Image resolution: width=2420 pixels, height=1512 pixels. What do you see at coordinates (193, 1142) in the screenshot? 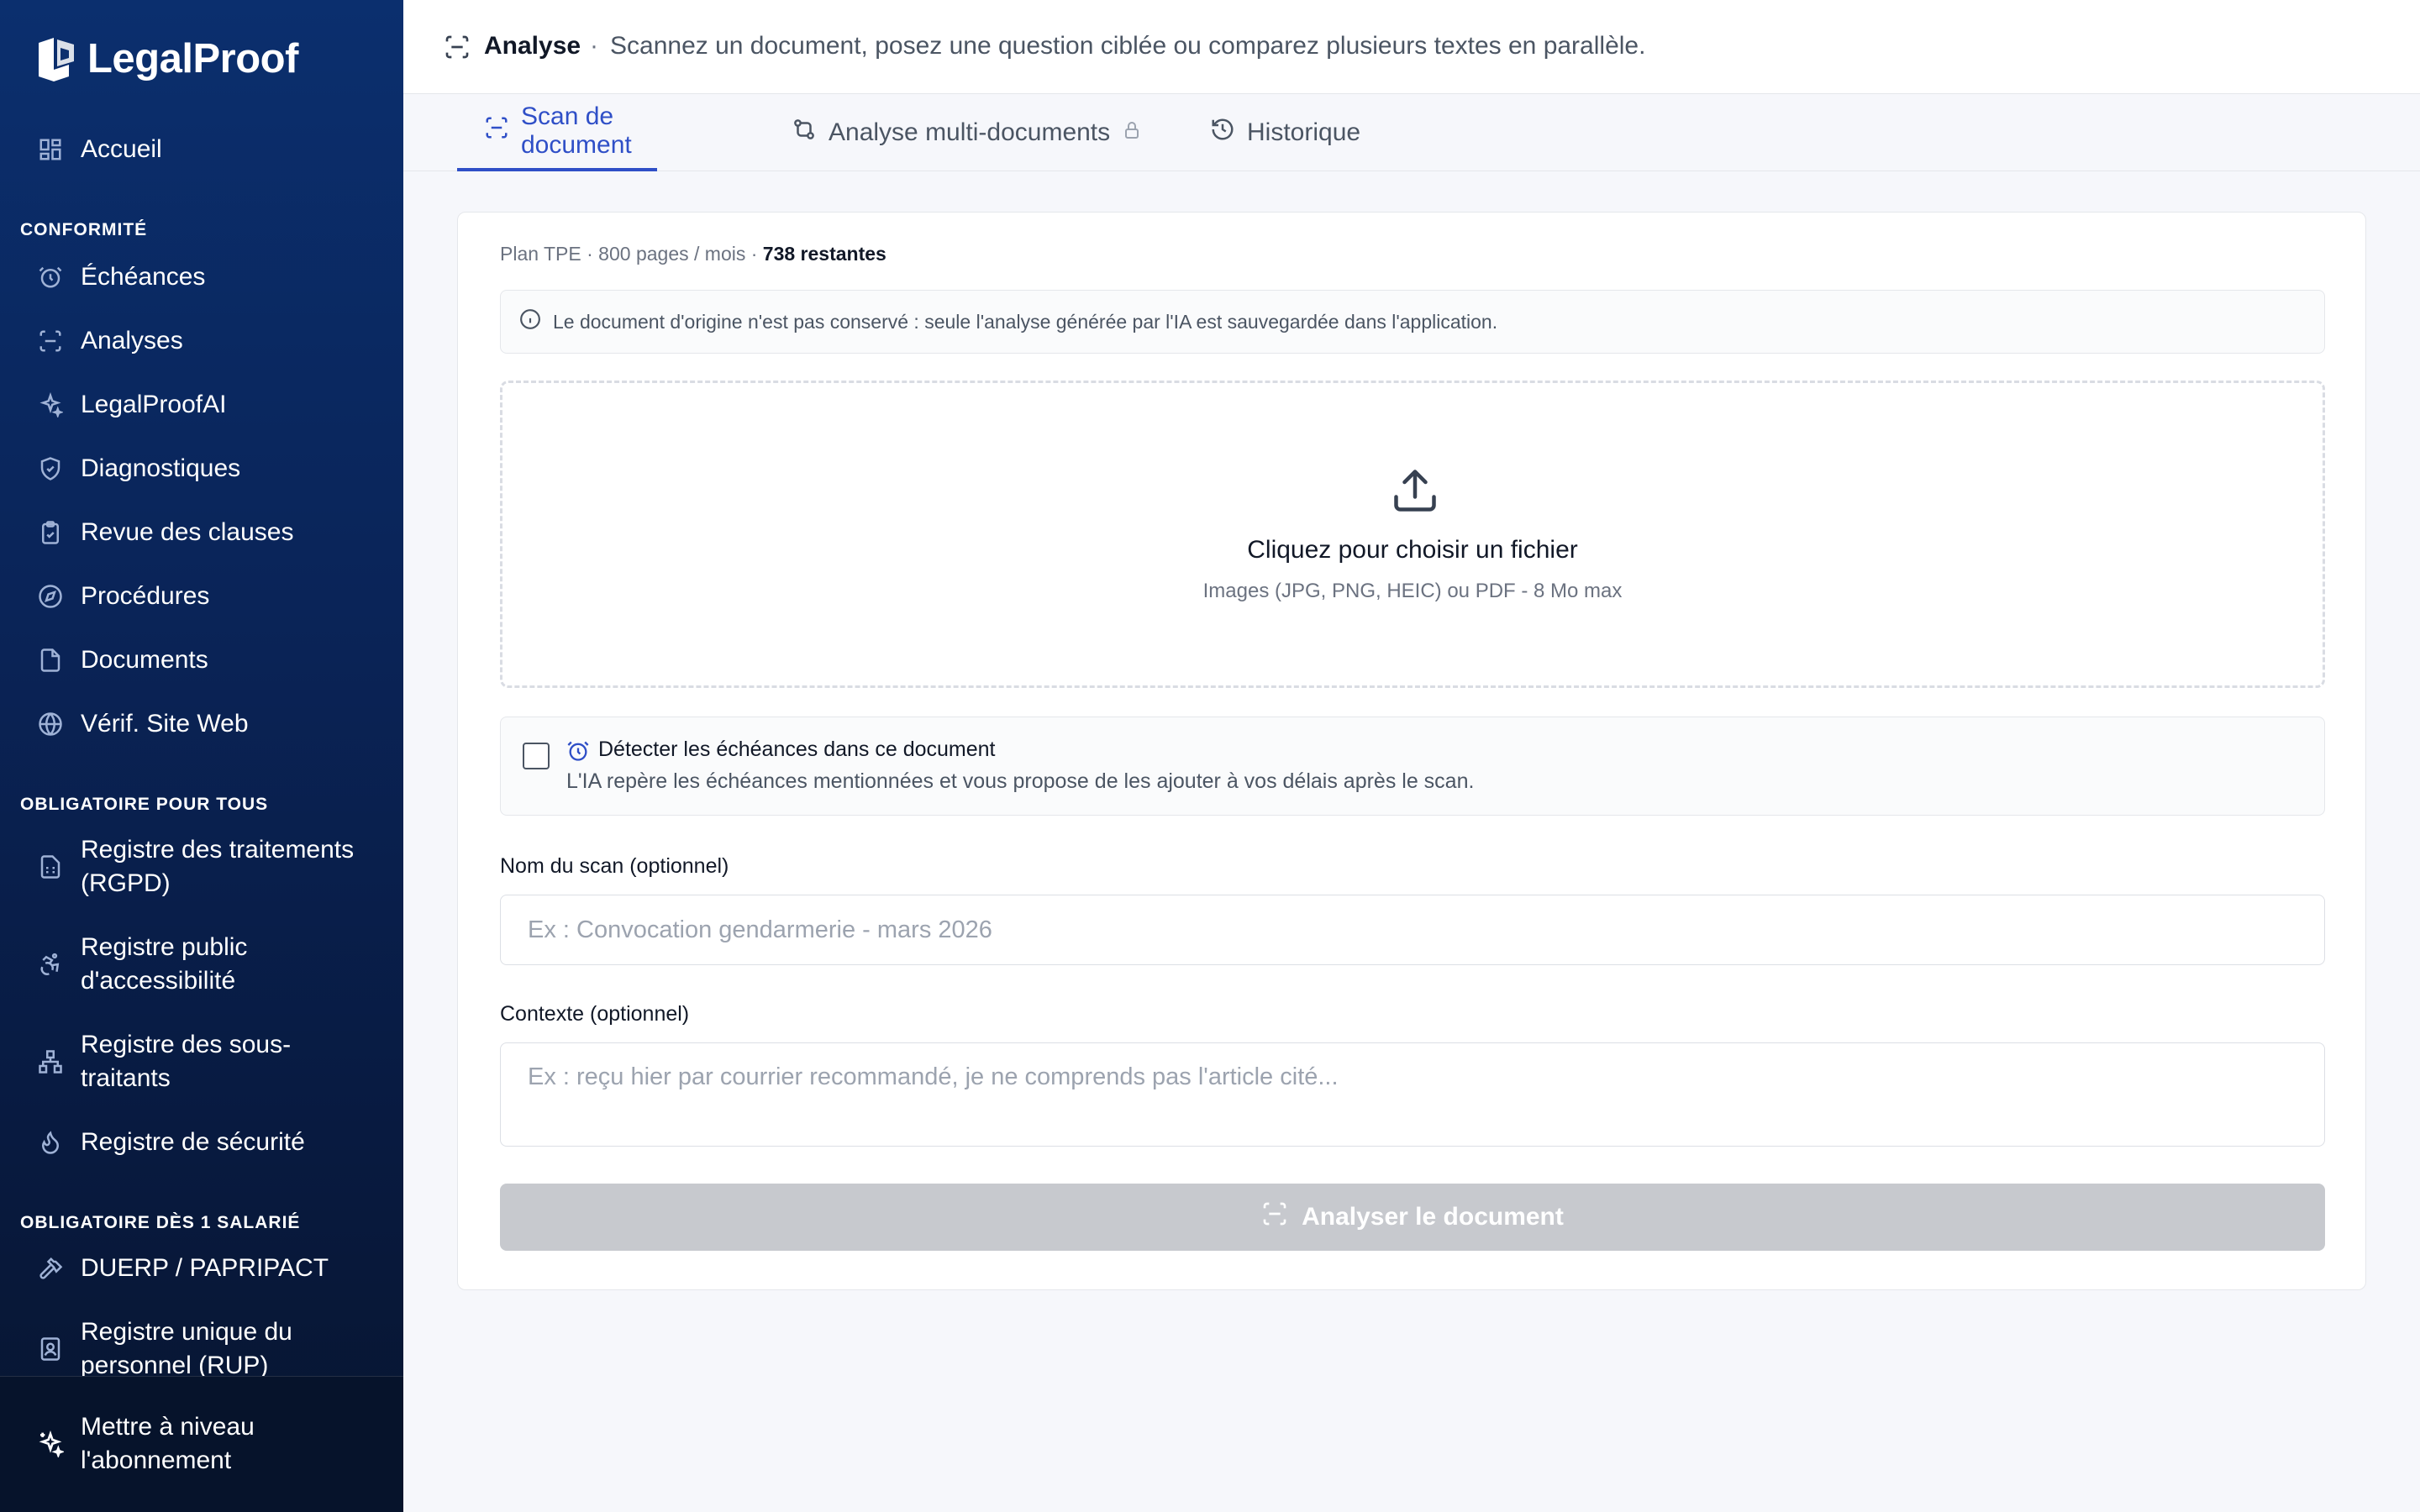
I see `sidebar-item-label: Registre de sécurité` at bounding box center [193, 1142].